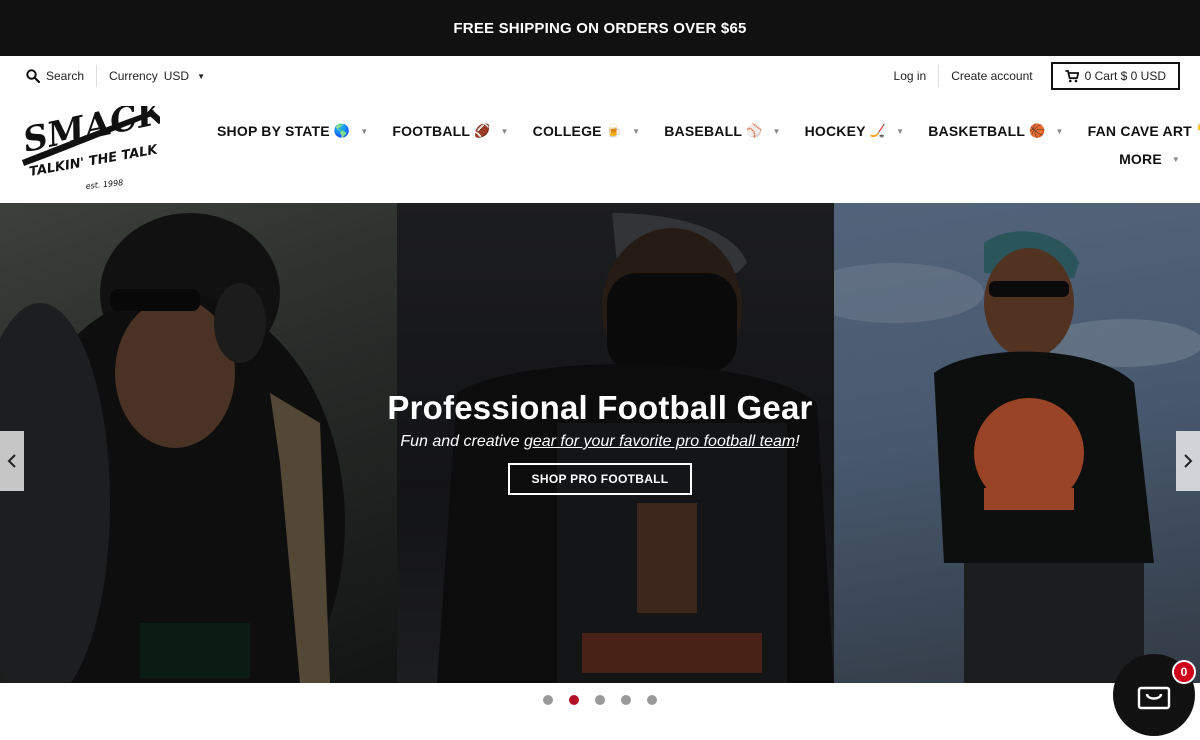 This screenshot has width=1200, height=740. I want to click on hero-subtitle-text: Fun and creative, so click(462, 441).